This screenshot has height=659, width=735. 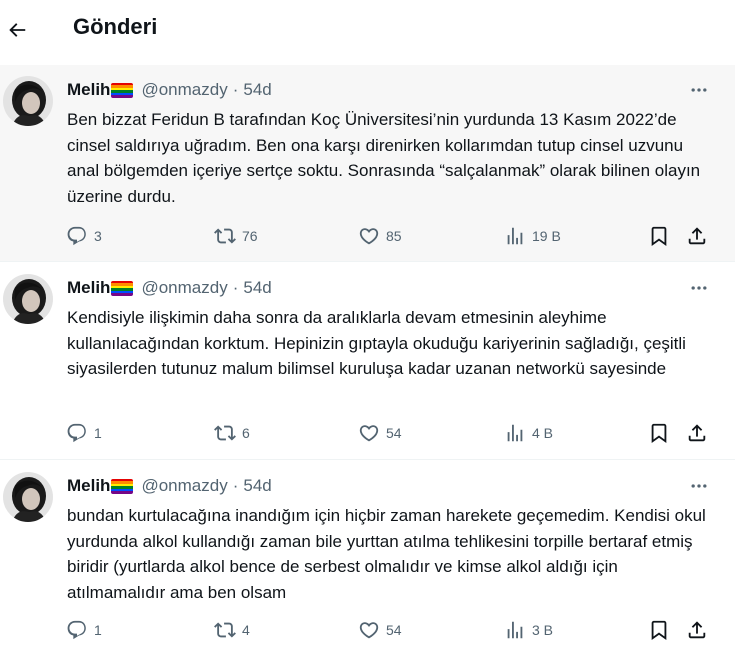 What do you see at coordinates (546, 236) in the screenshot?
I see `view-count: 19 B` at bounding box center [546, 236].